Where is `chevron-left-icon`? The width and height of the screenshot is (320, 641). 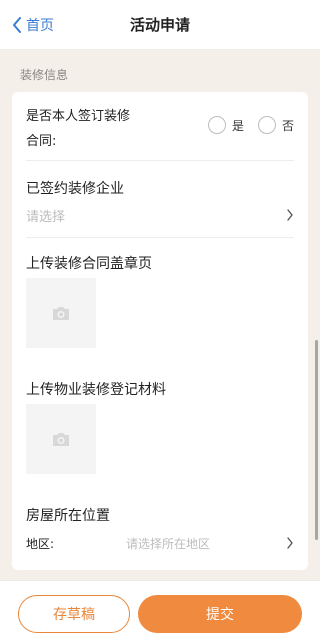
chevron-left-icon is located at coordinates (17, 25).